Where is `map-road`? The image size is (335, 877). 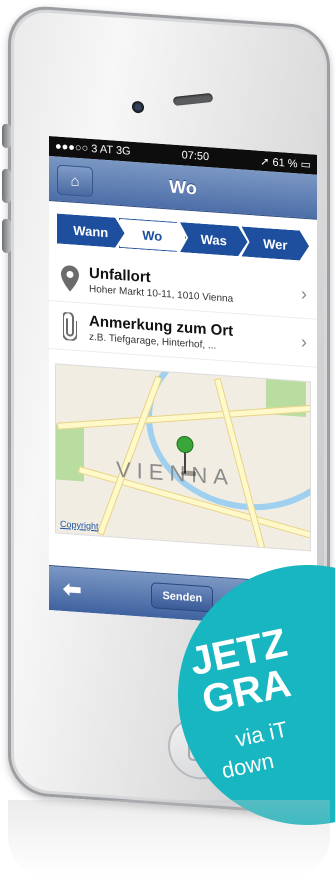
map-road is located at coordinates (129, 455).